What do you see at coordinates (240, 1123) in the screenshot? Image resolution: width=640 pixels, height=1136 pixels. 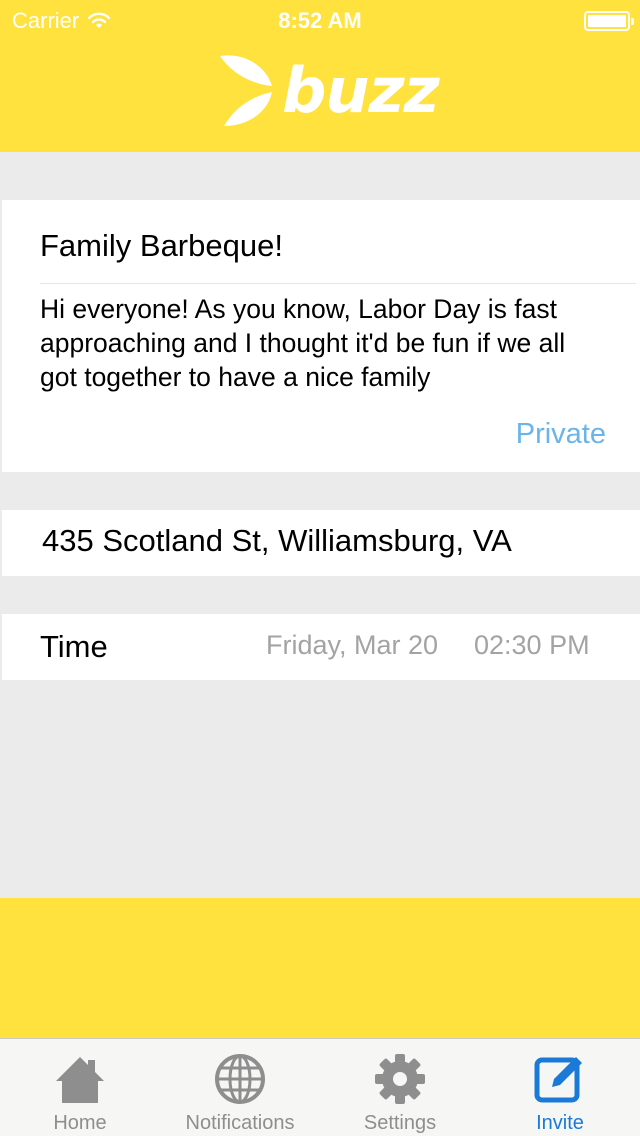 I see `tab-notifications-label: Notifications` at bounding box center [240, 1123].